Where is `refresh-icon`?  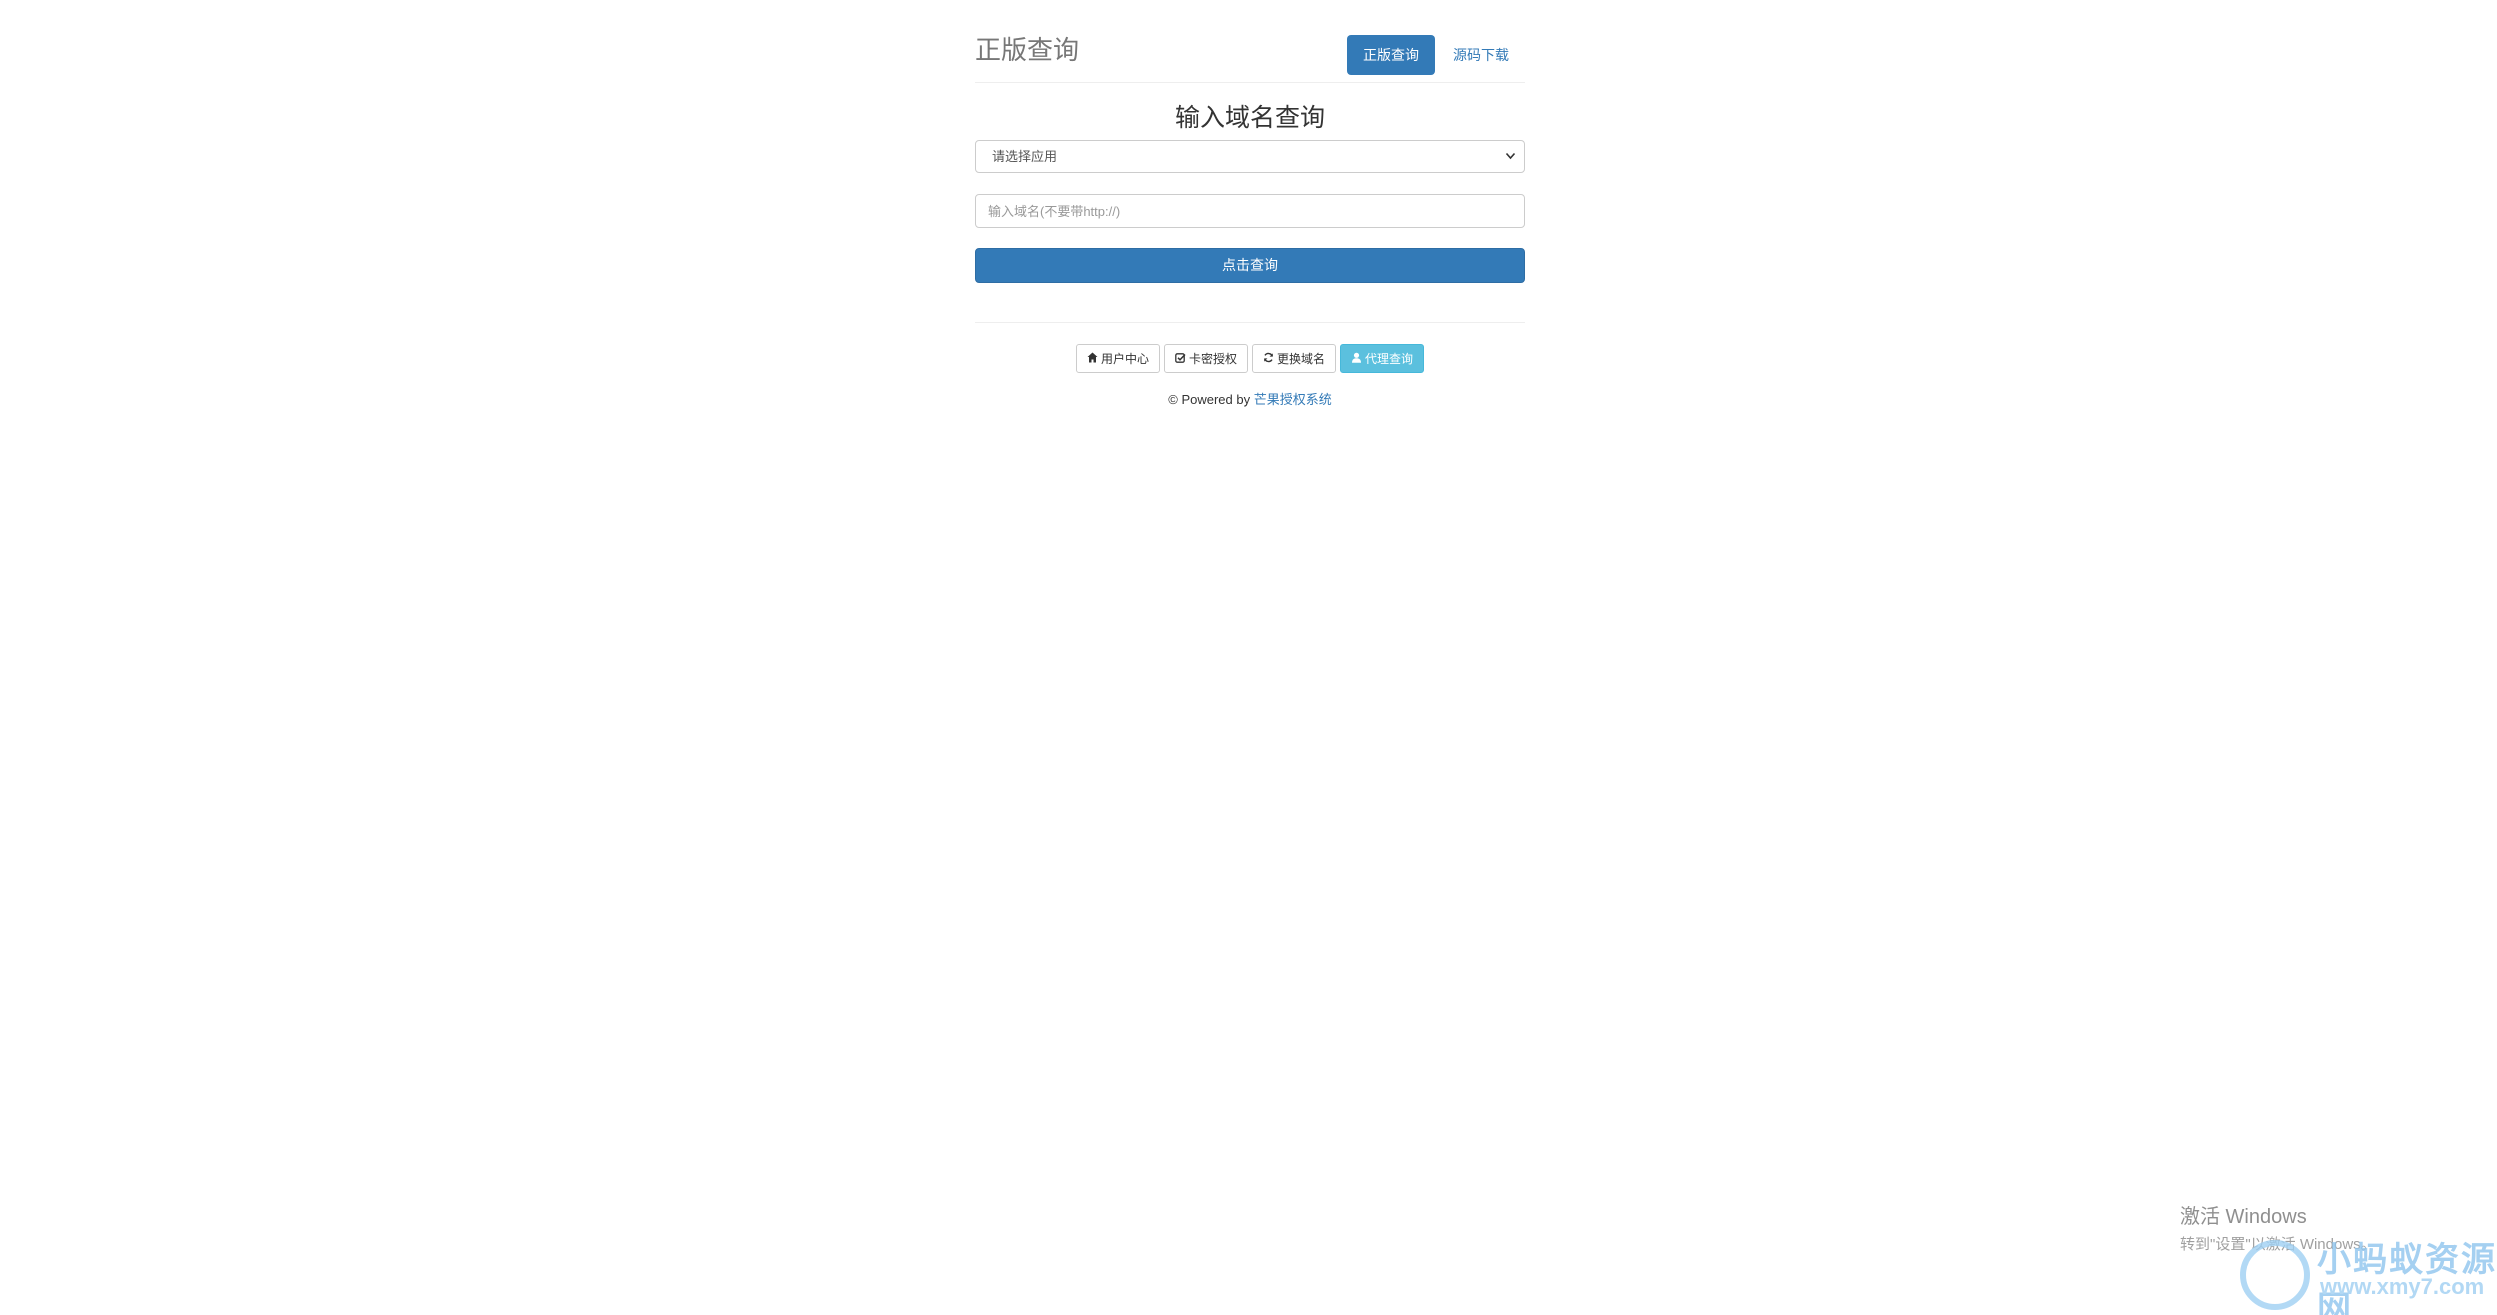 refresh-icon is located at coordinates (1268, 358).